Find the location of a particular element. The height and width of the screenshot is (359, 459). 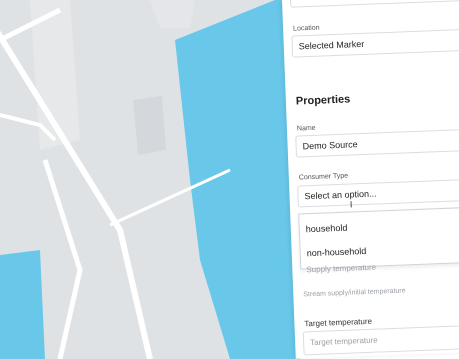

location-value: Selected Marker is located at coordinates (331, 45).